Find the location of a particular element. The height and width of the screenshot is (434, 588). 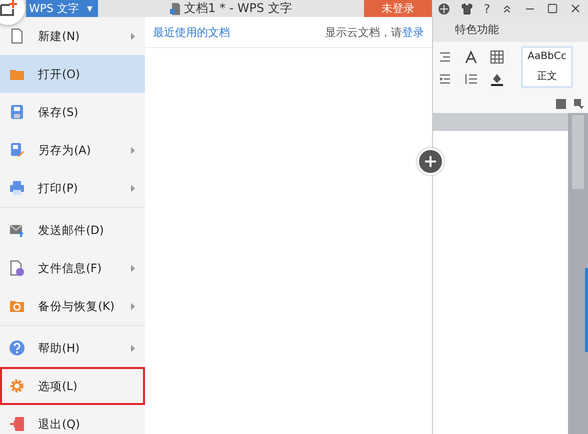

menu-item: 退出(Q) is located at coordinates (72, 419).